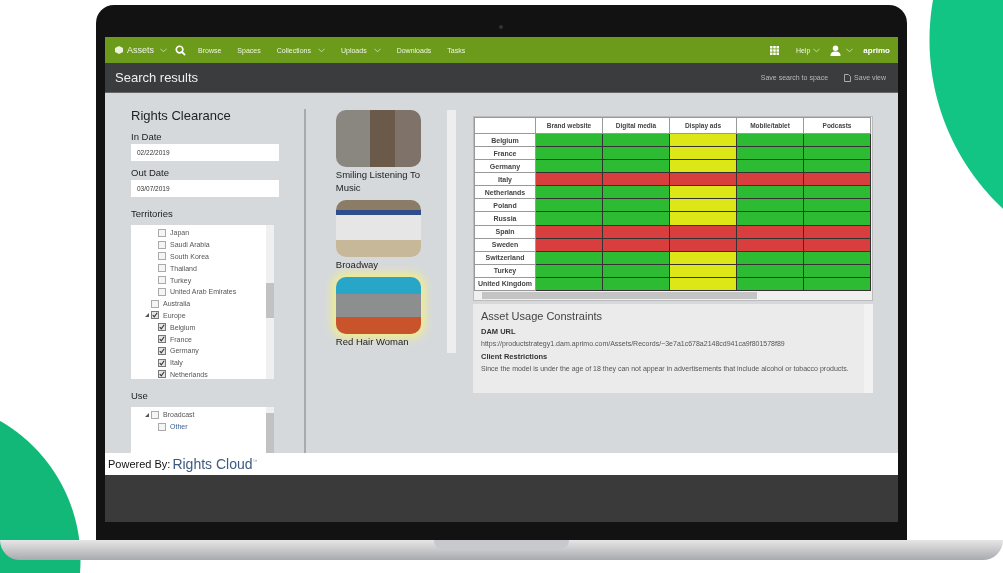  What do you see at coordinates (147, 136) in the screenshot?
I see `field-label: In Date` at bounding box center [147, 136].